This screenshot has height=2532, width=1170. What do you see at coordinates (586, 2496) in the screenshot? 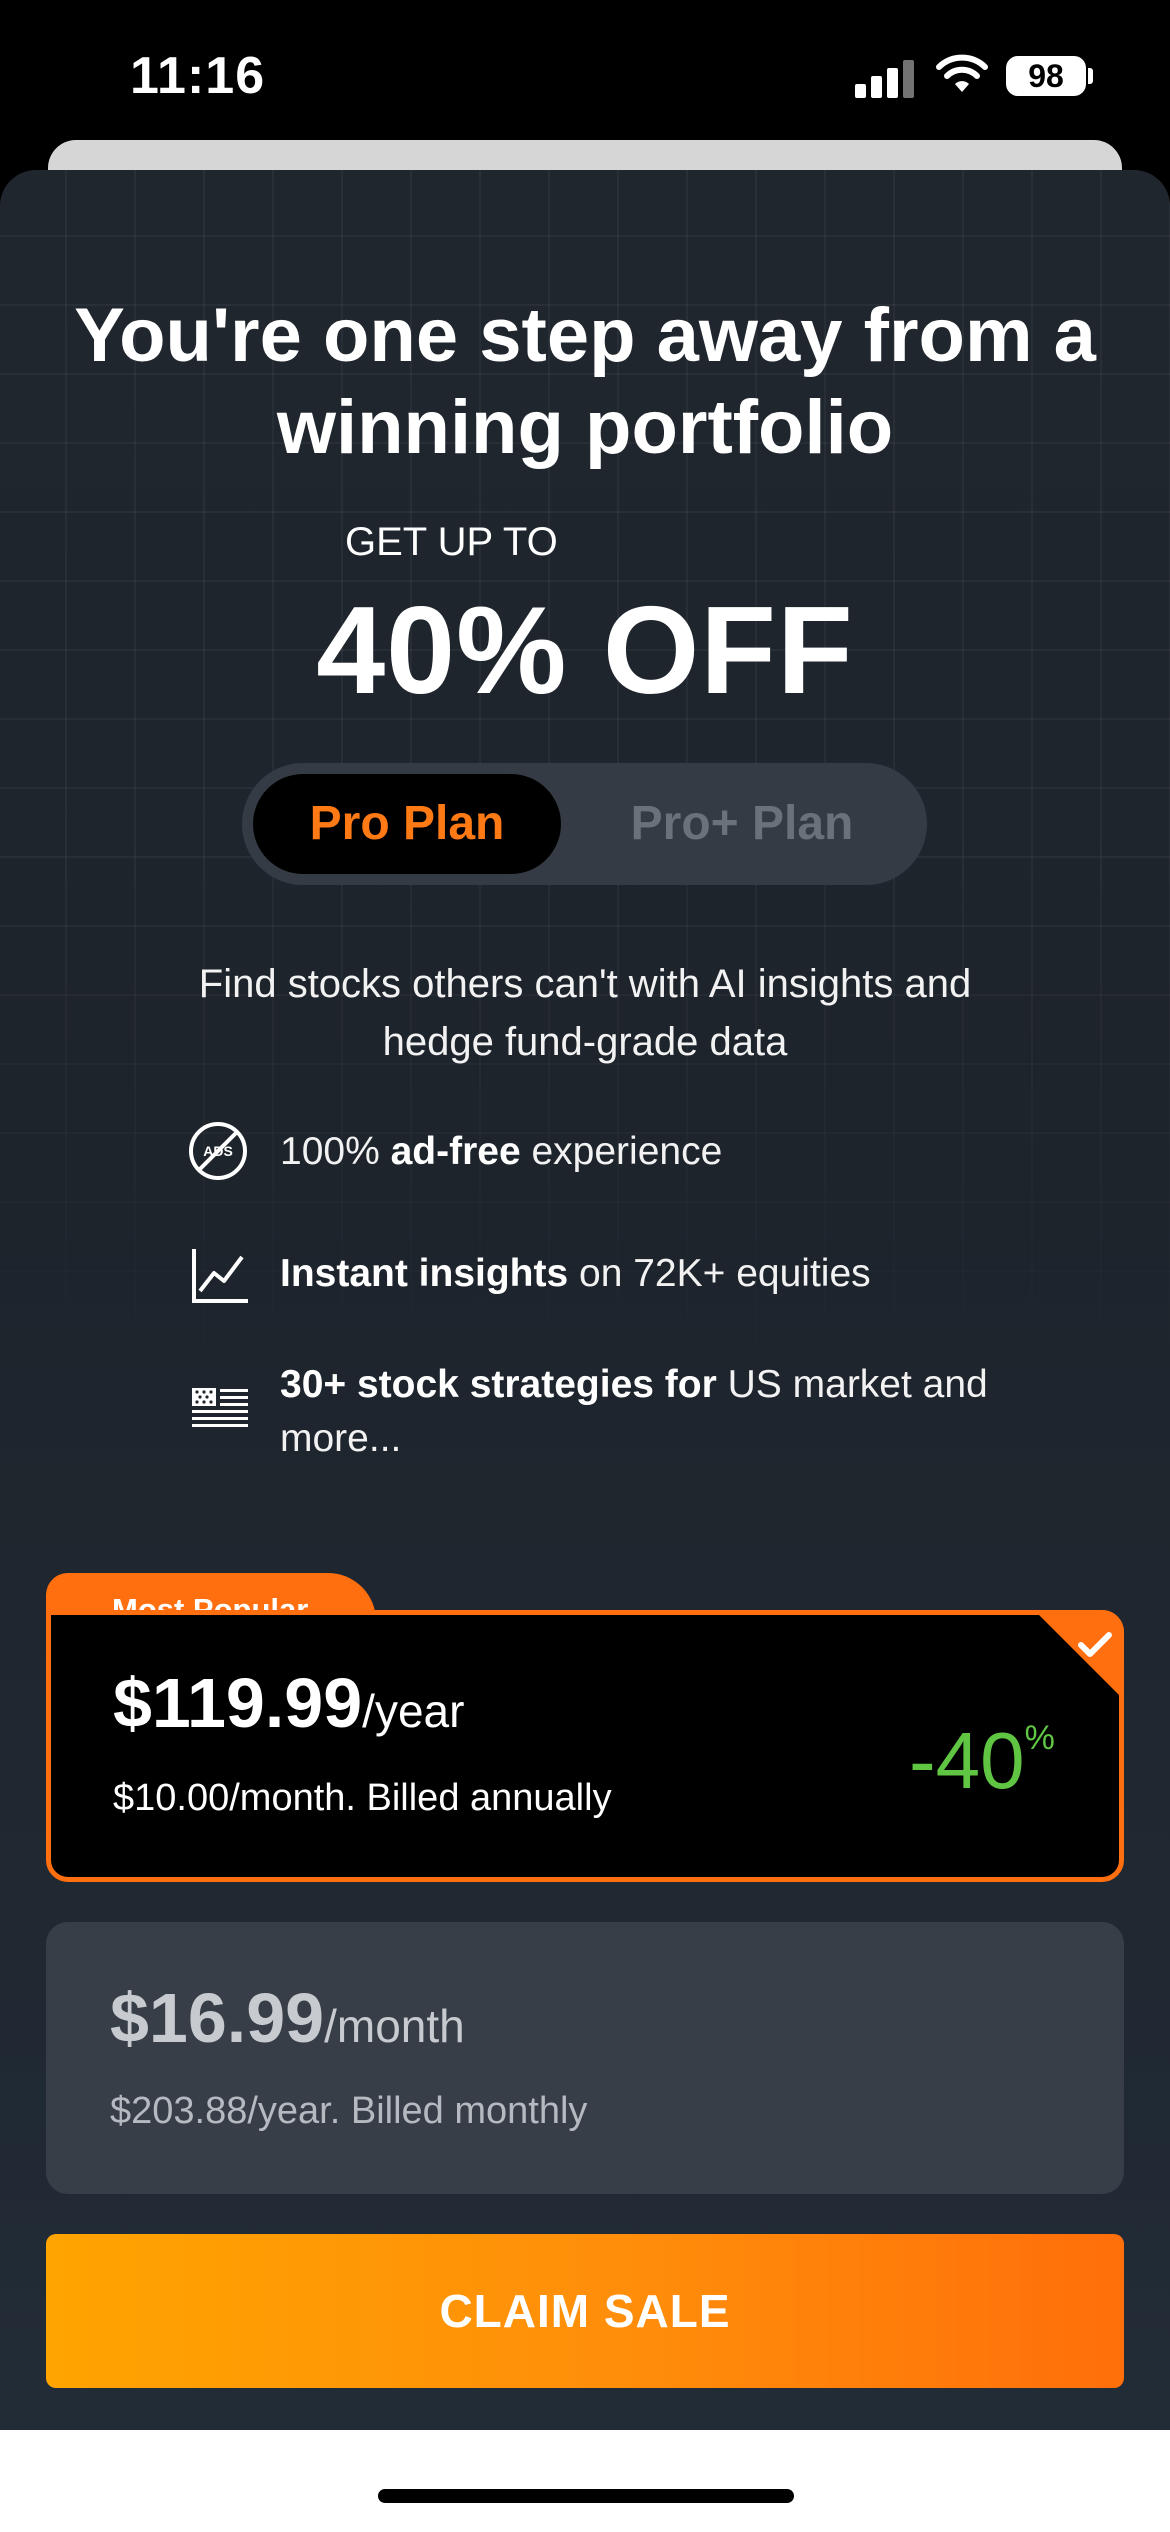
I see `home-indicator` at bounding box center [586, 2496].